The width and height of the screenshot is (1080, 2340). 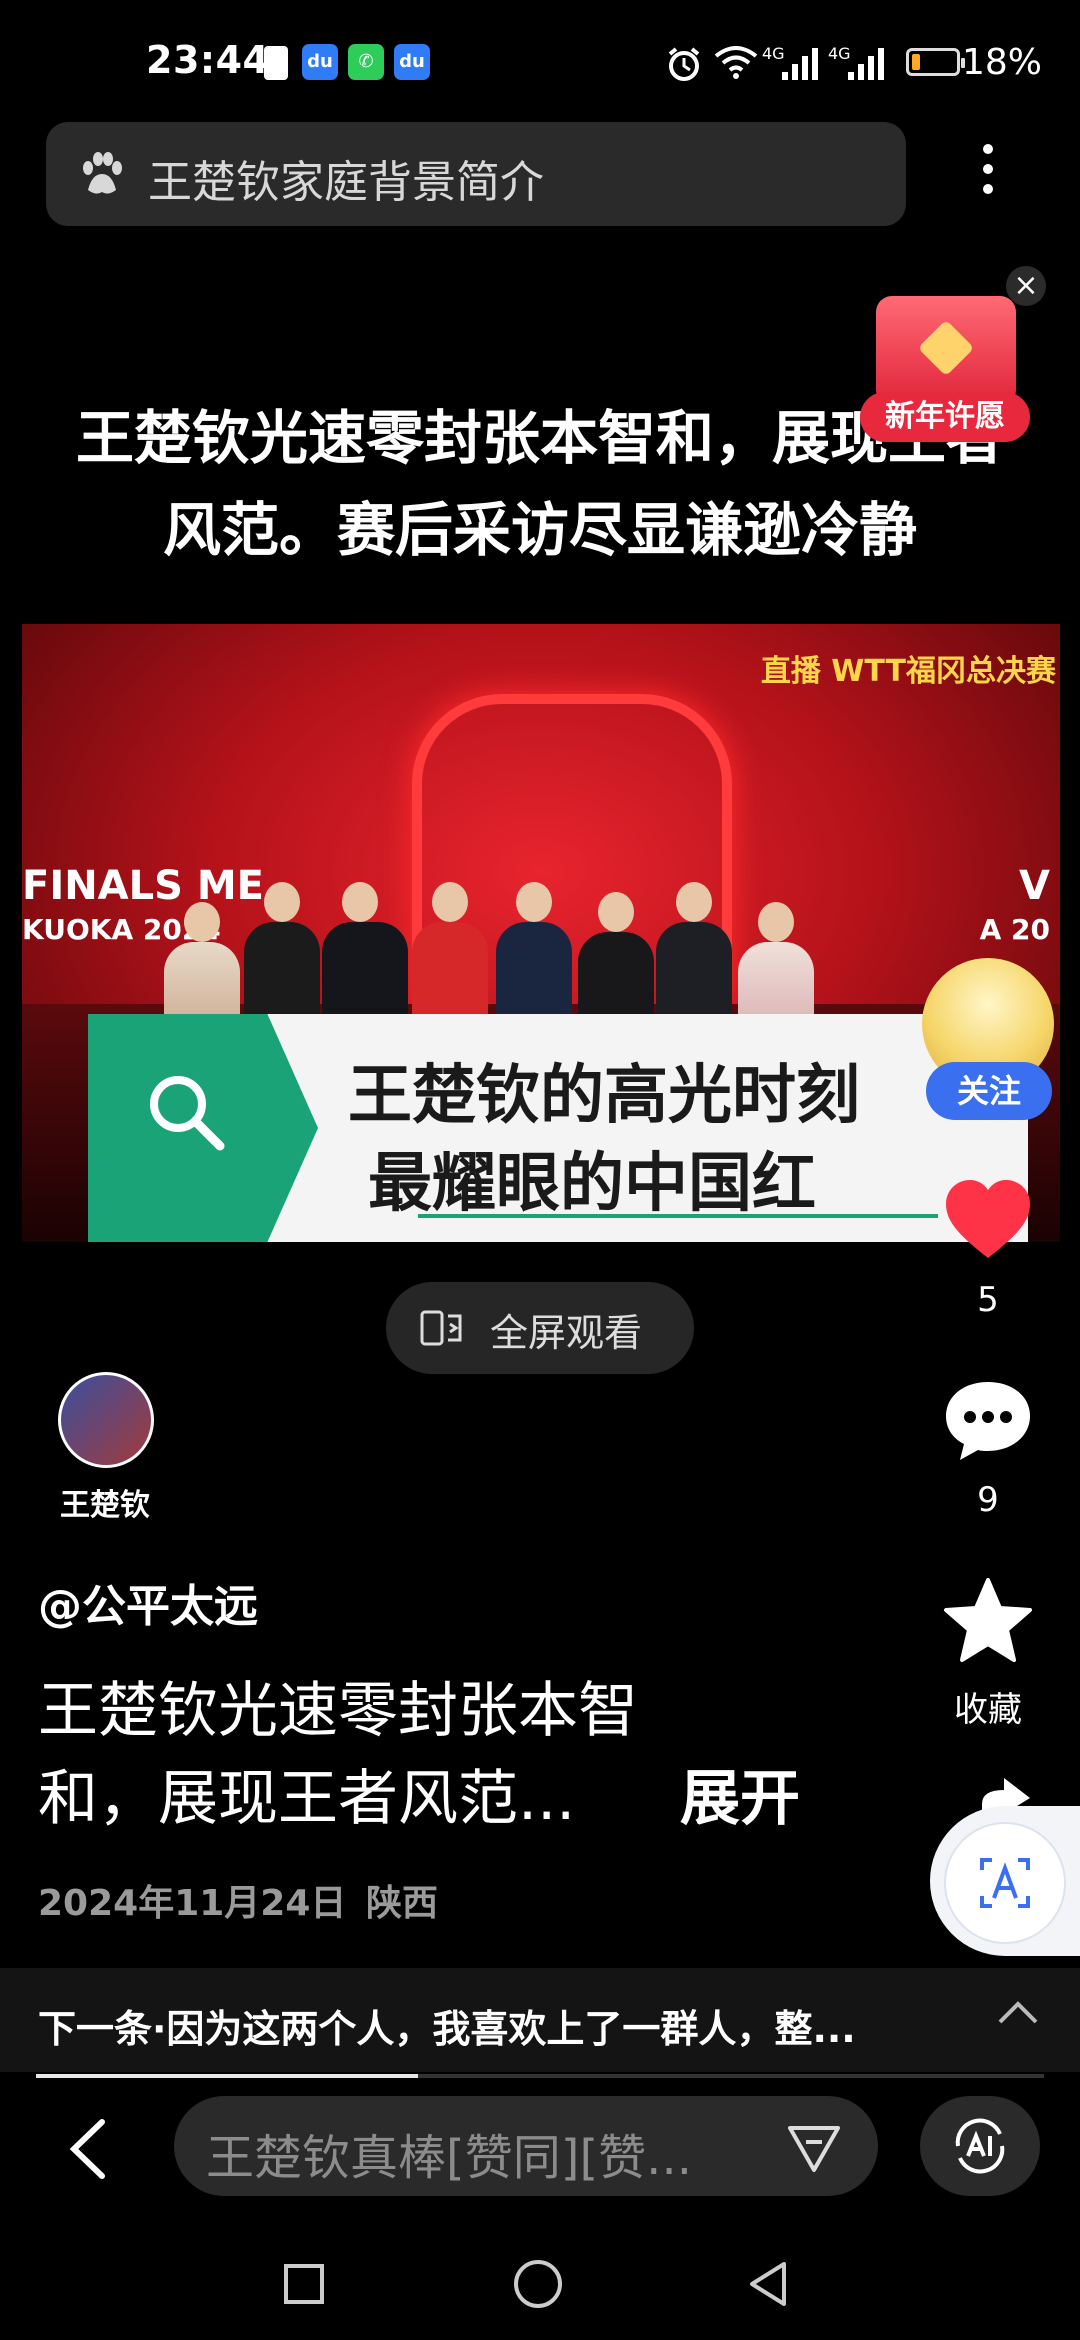 I want to click on stage-text-right-2: A 20, so click(x=1014, y=929).